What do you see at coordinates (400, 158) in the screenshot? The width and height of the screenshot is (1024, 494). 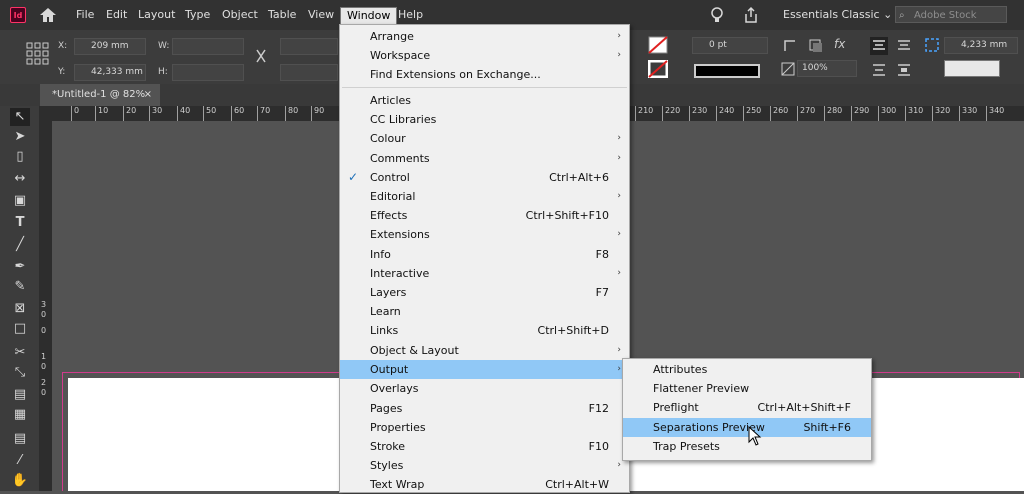 I see `menu-item-label: Comments` at bounding box center [400, 158].